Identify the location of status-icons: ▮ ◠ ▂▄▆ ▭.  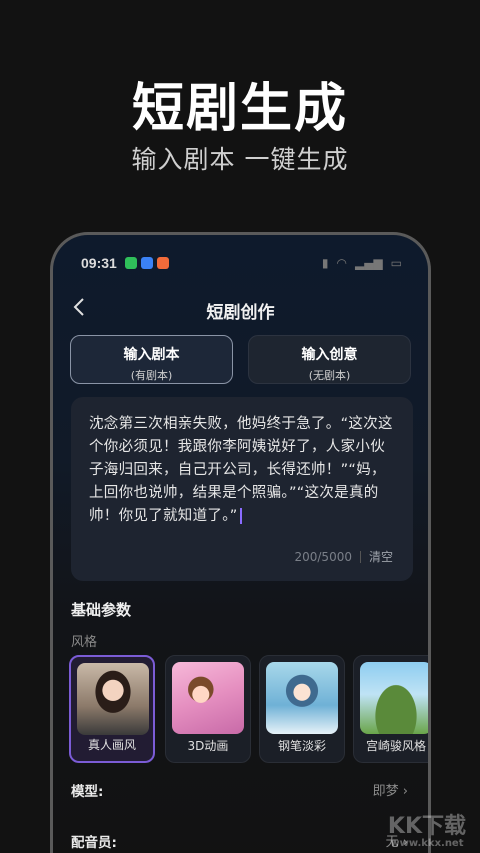
(362, 263).